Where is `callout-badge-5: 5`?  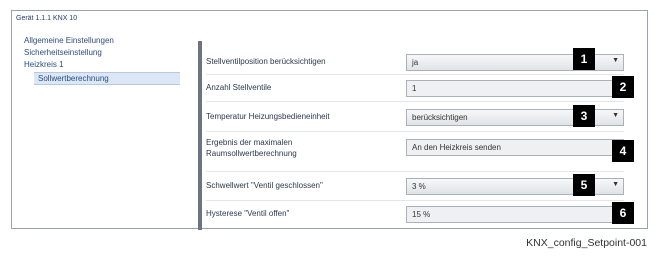
callout-badge-5: 5 is located at coordinates (584, 185).